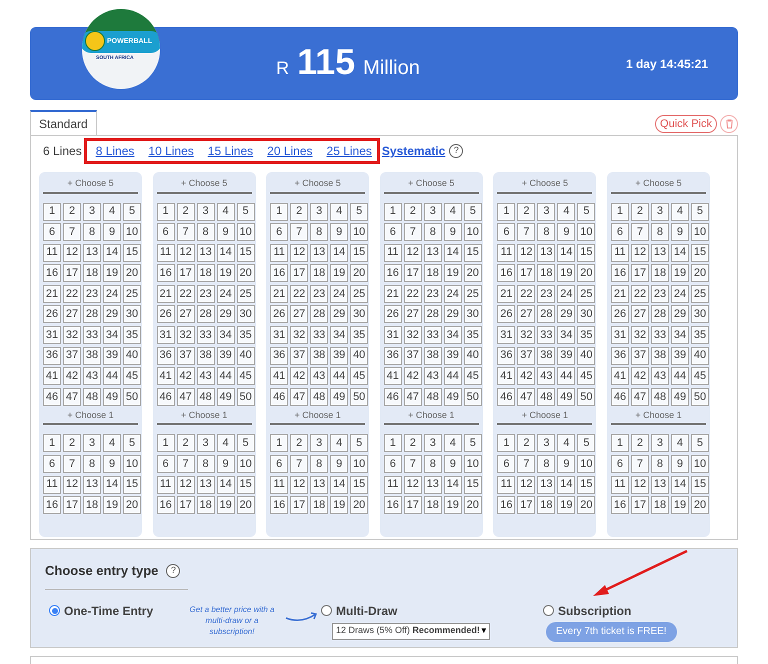  I want to click on radio-button, so click(326, 610).